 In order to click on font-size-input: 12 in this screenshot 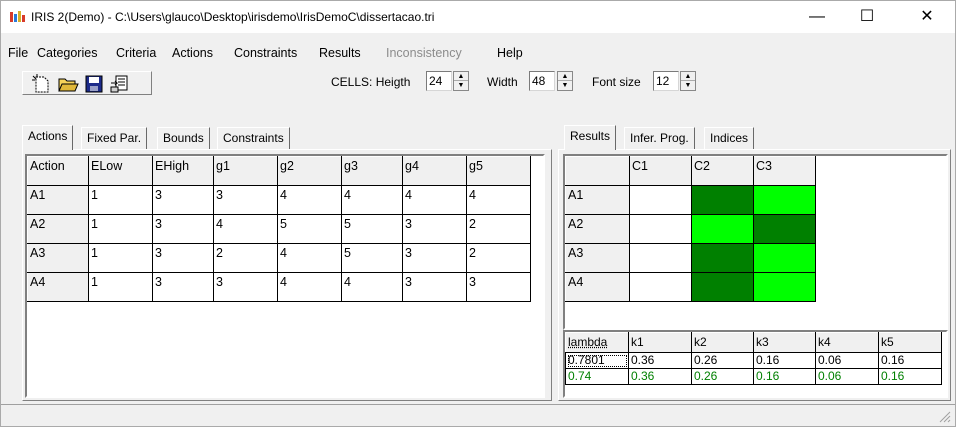, I will do `click(666, 81)`.